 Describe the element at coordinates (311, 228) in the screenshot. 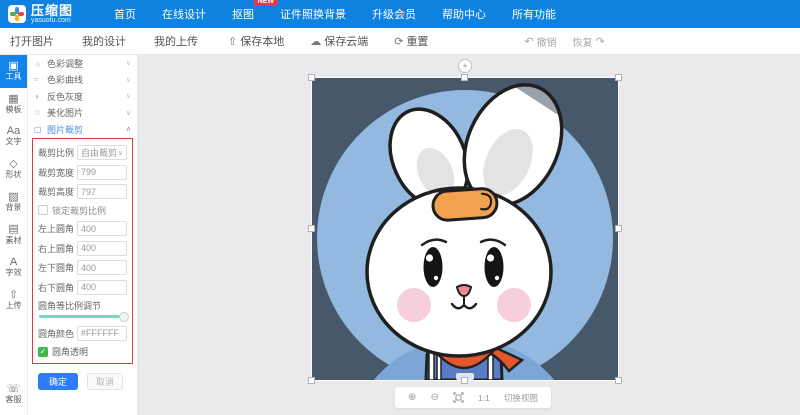

I see `resize-handle-mid-left` at that location.